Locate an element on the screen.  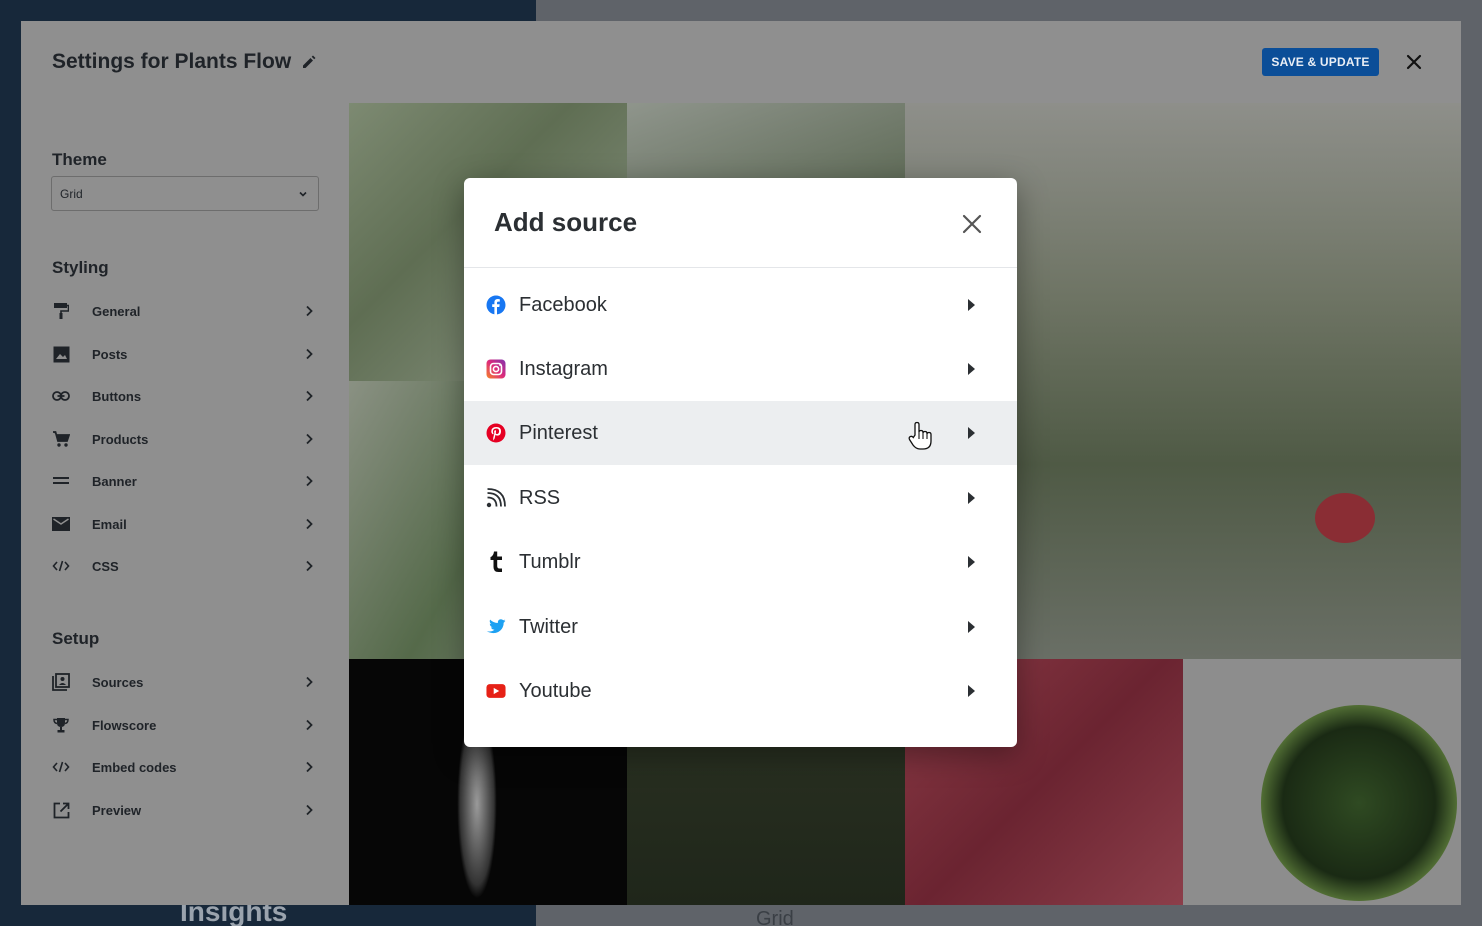
sidebar-item-banner: Banner is located at coordinates (184, 481).